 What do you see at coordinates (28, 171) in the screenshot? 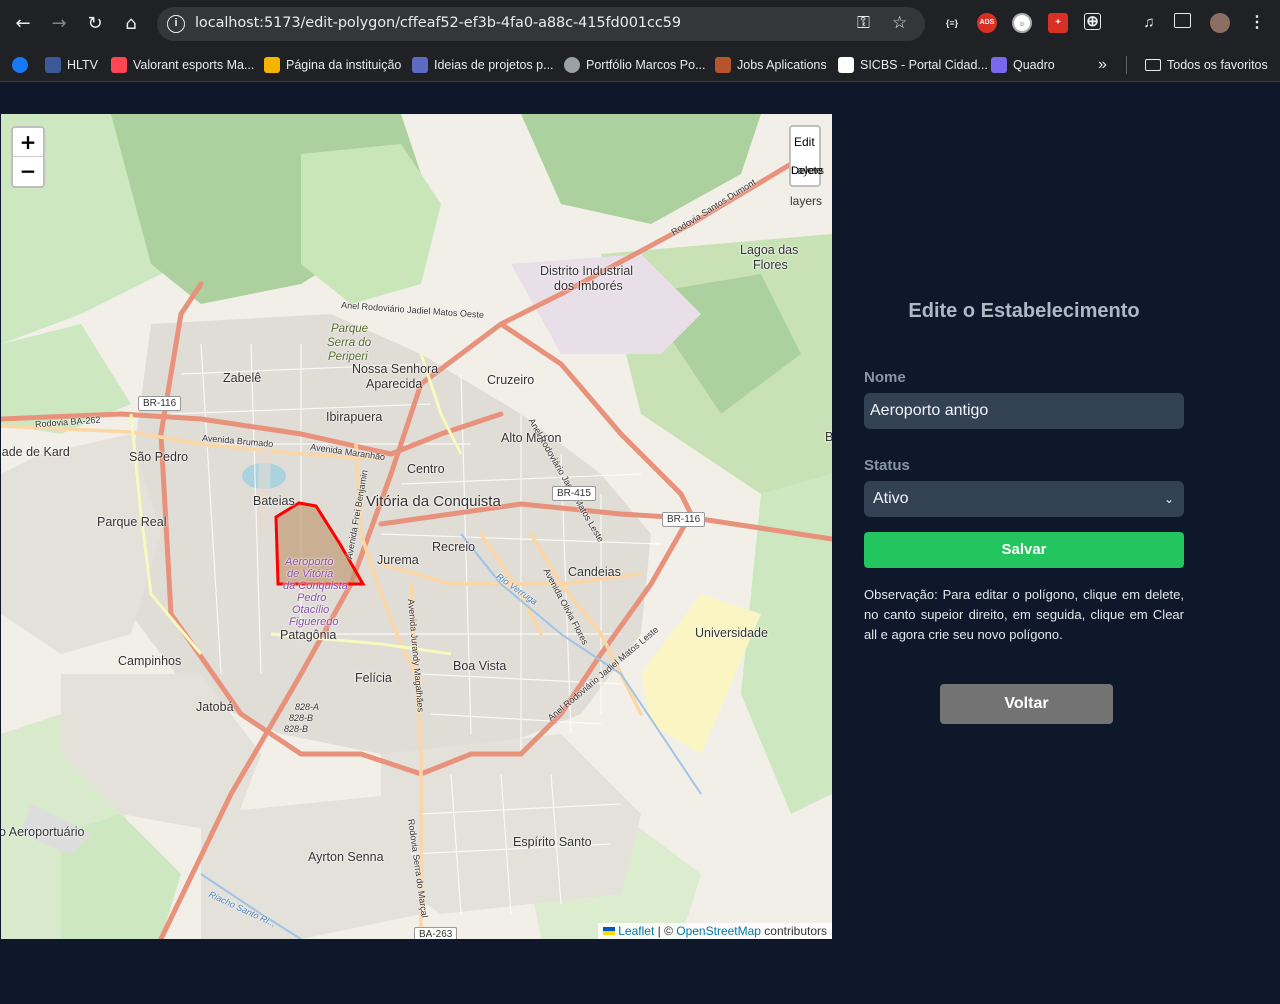
I see `zoom-out-button: −` at bounding box center [28, 171].